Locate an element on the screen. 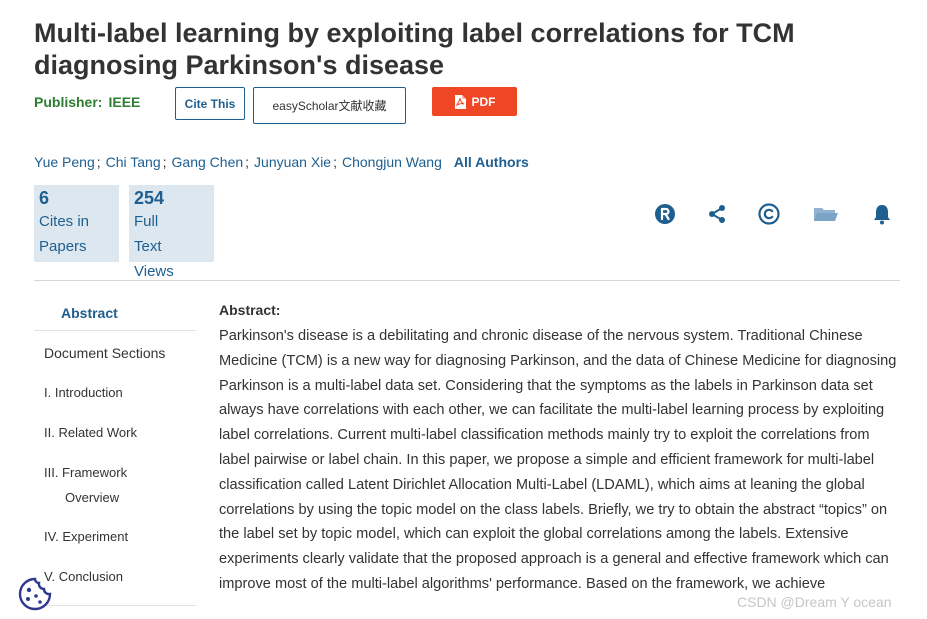 The height and width of the screenshot is (619, 927). sidebar-item-label: III. Framework is located at coordinates (86, 472).